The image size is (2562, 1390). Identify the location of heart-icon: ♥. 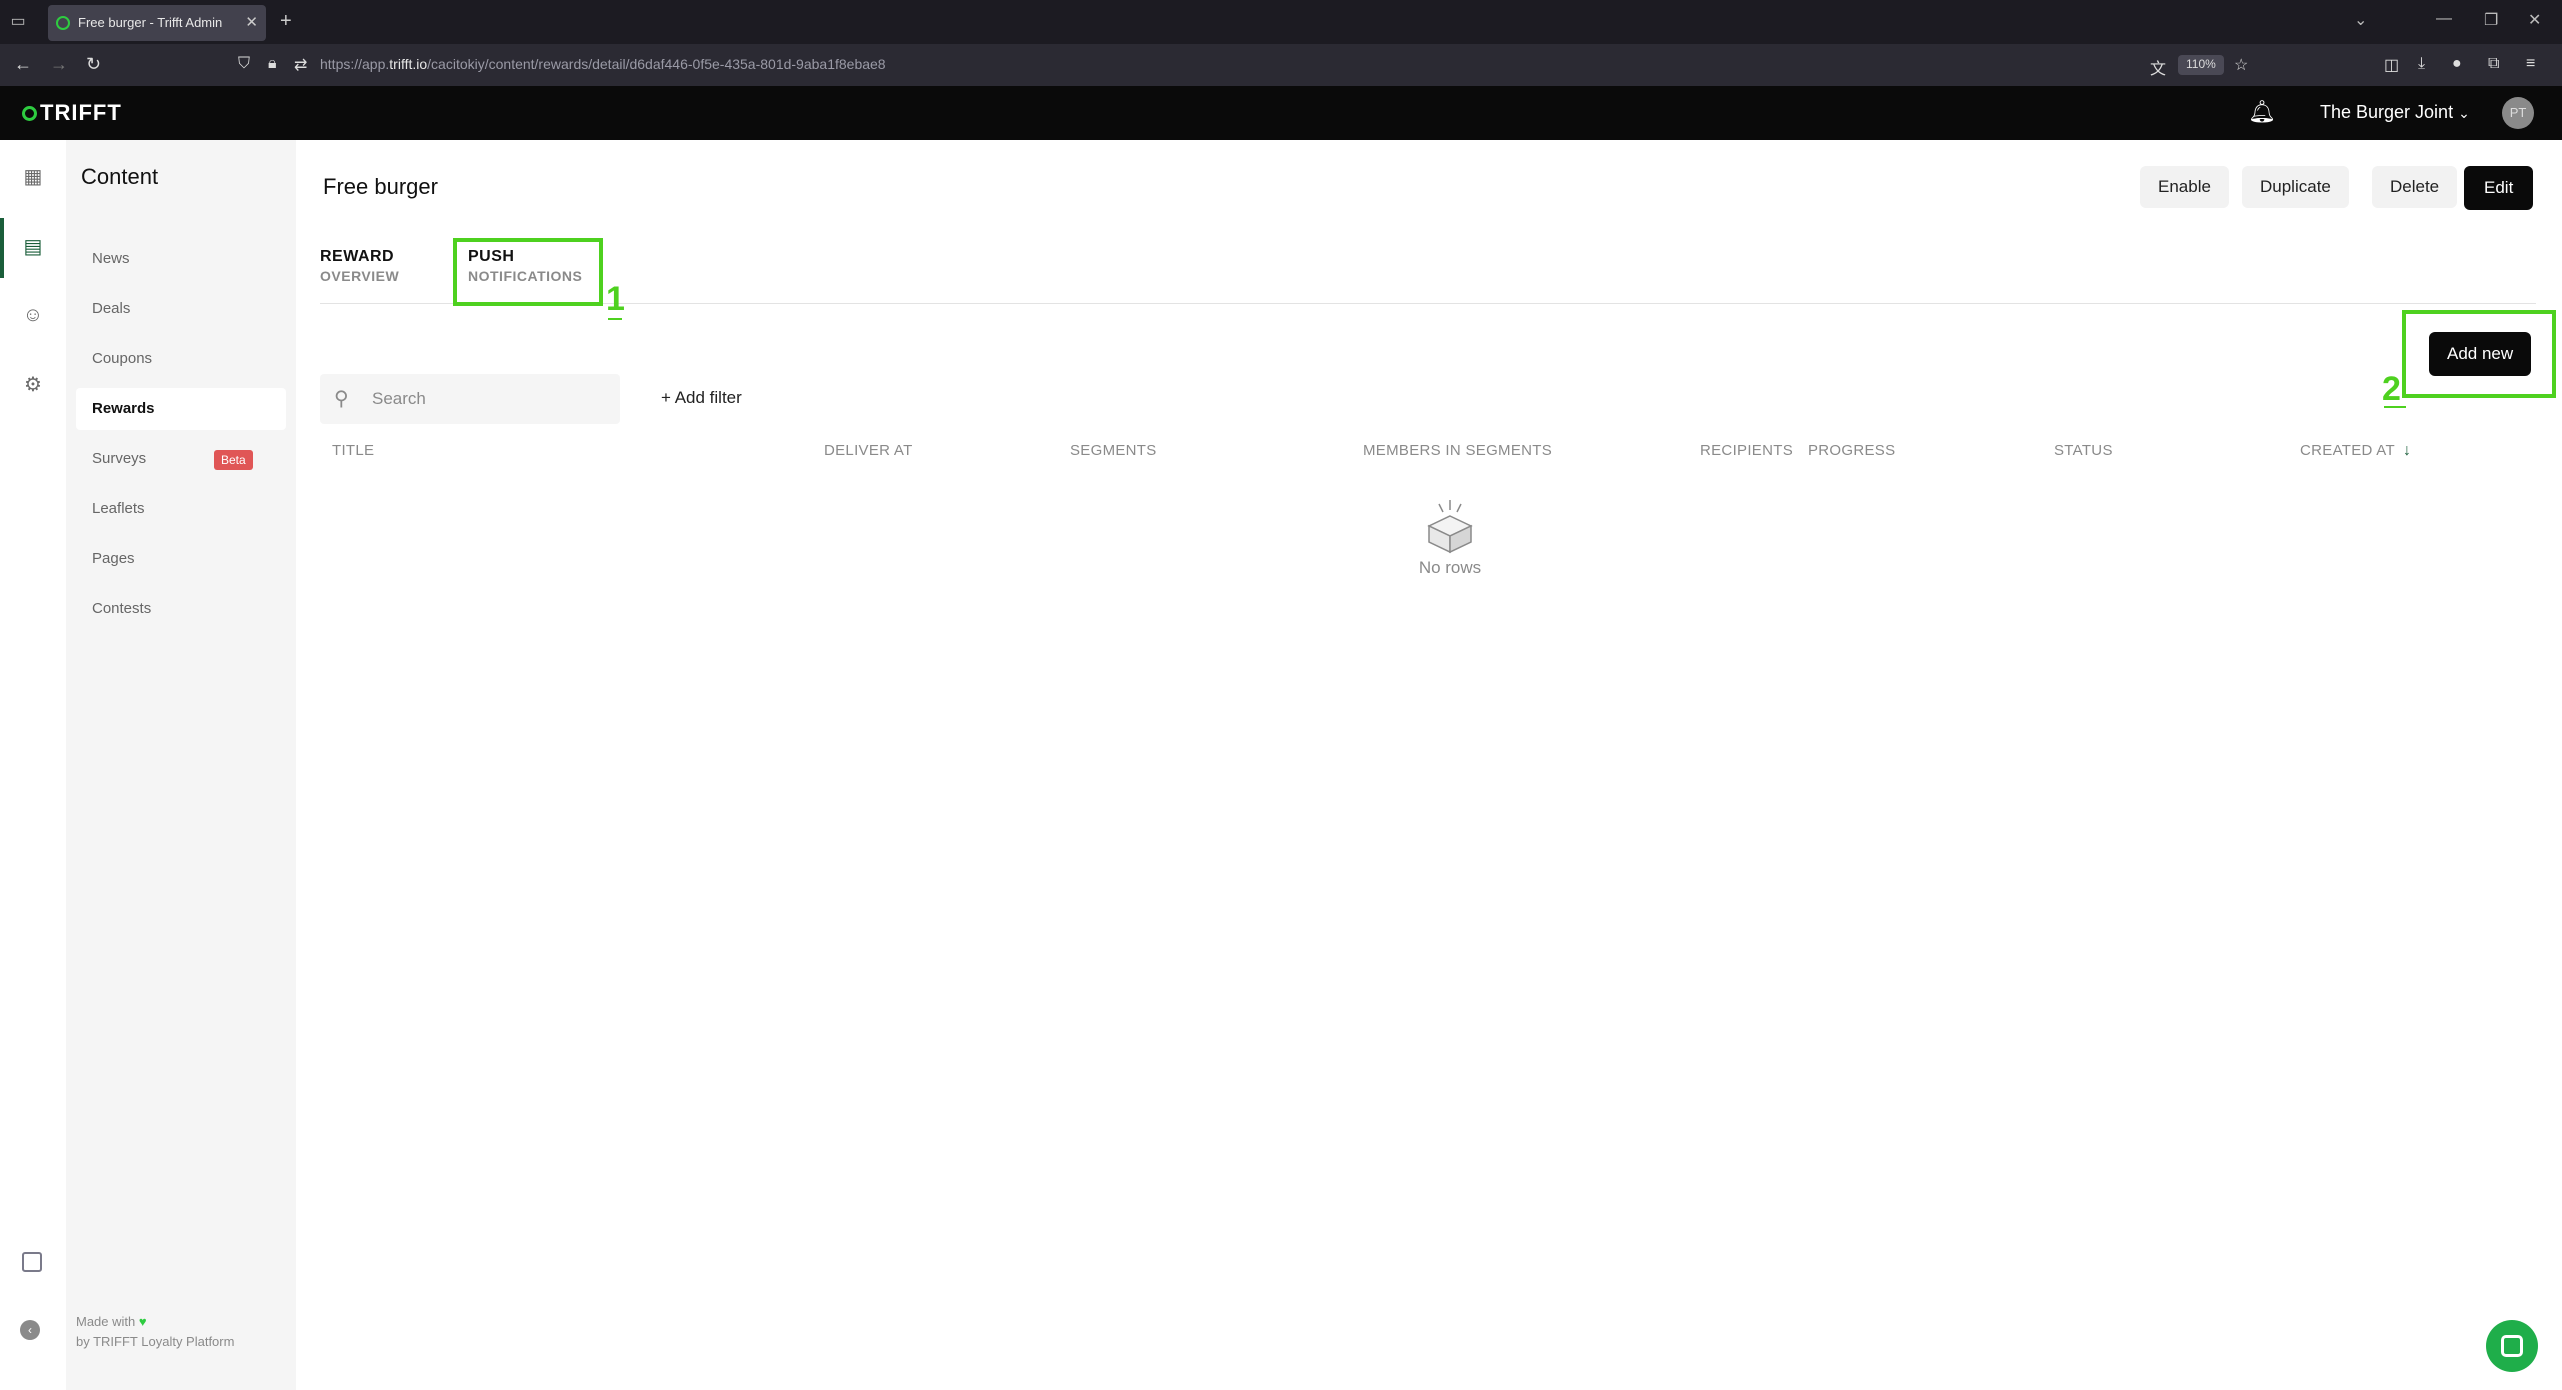
(142, 1321).